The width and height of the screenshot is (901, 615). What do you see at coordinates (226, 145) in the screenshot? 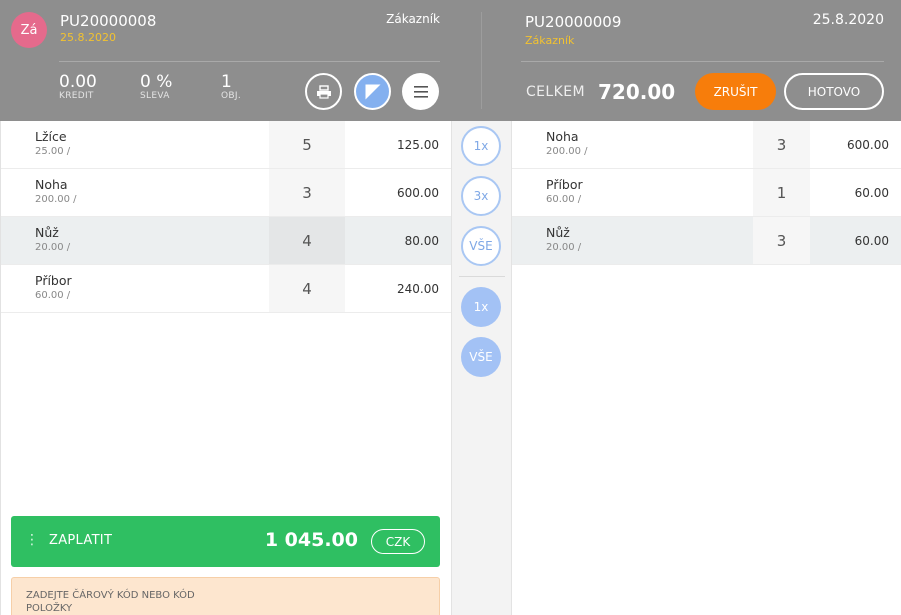
I see `list-item: Lžíce 25.00 / 5 125.00` at bounding box center [226, 145].